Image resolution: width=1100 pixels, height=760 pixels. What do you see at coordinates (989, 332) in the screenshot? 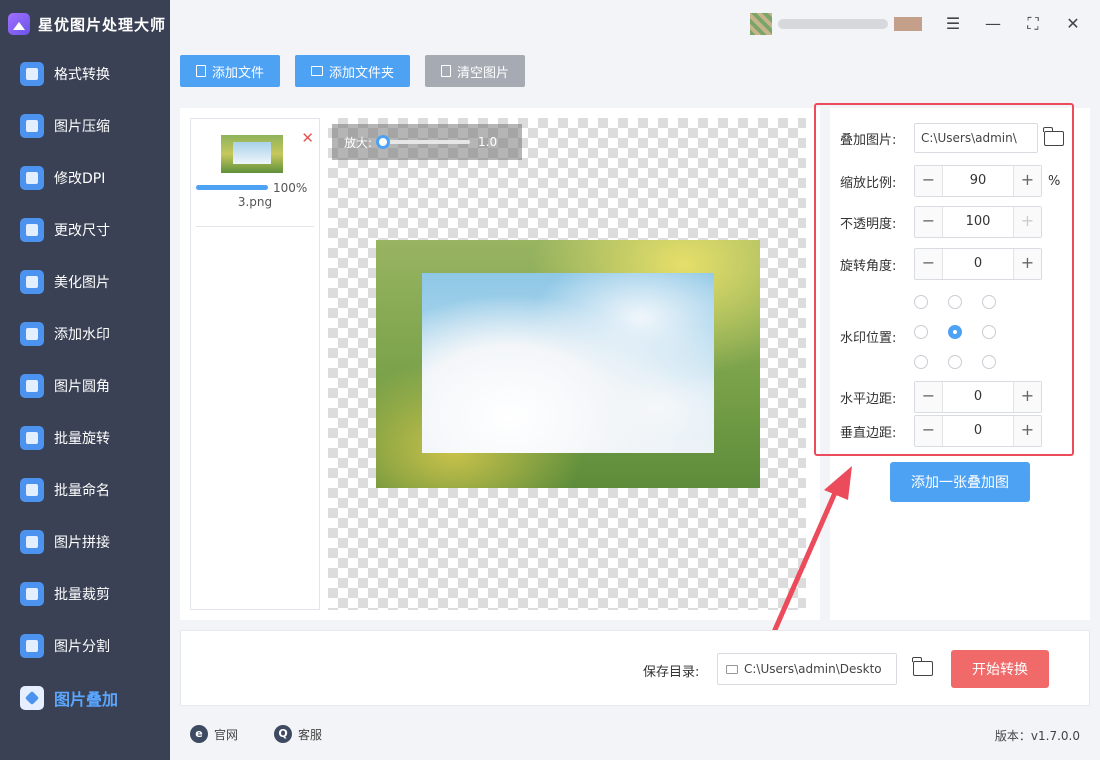
I see `position-middle-right-radio` at bounding box center [989, 332].